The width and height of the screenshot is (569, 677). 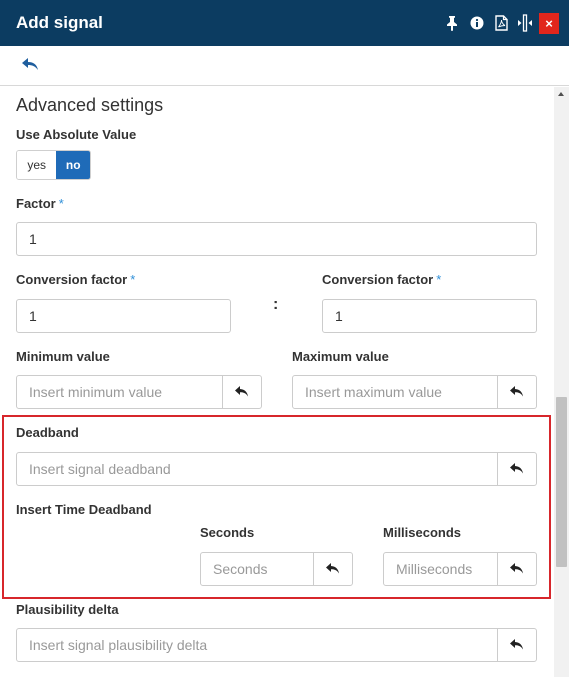 I want to click on navigation-bar, so click(x=284, y=66).